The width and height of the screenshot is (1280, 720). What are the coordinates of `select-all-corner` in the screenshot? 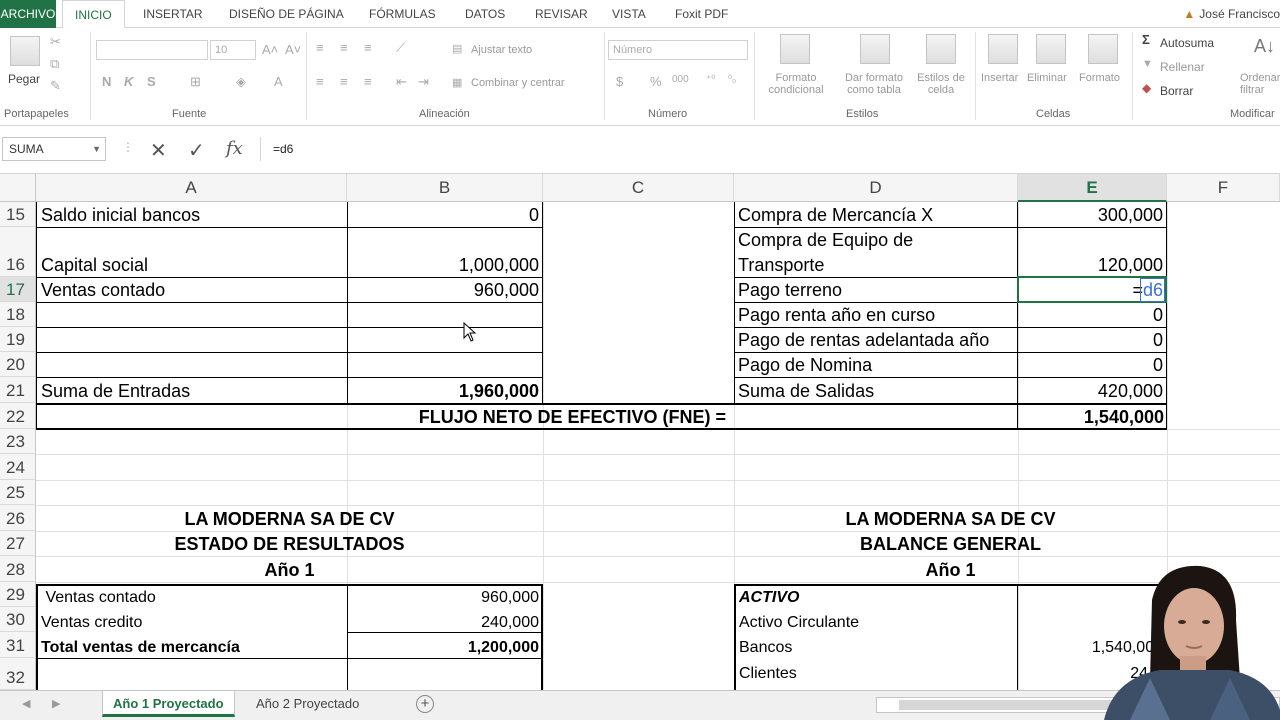 It's located at (18, 188).